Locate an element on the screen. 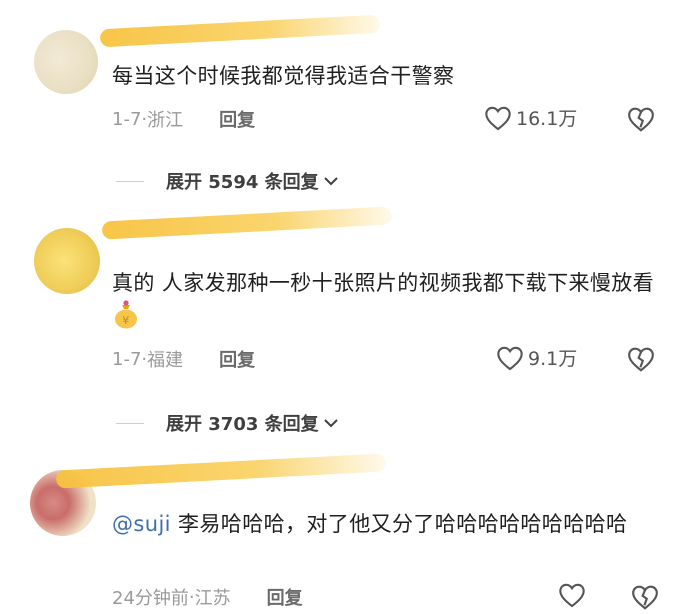  like-button is located at coordinates (574, 595).